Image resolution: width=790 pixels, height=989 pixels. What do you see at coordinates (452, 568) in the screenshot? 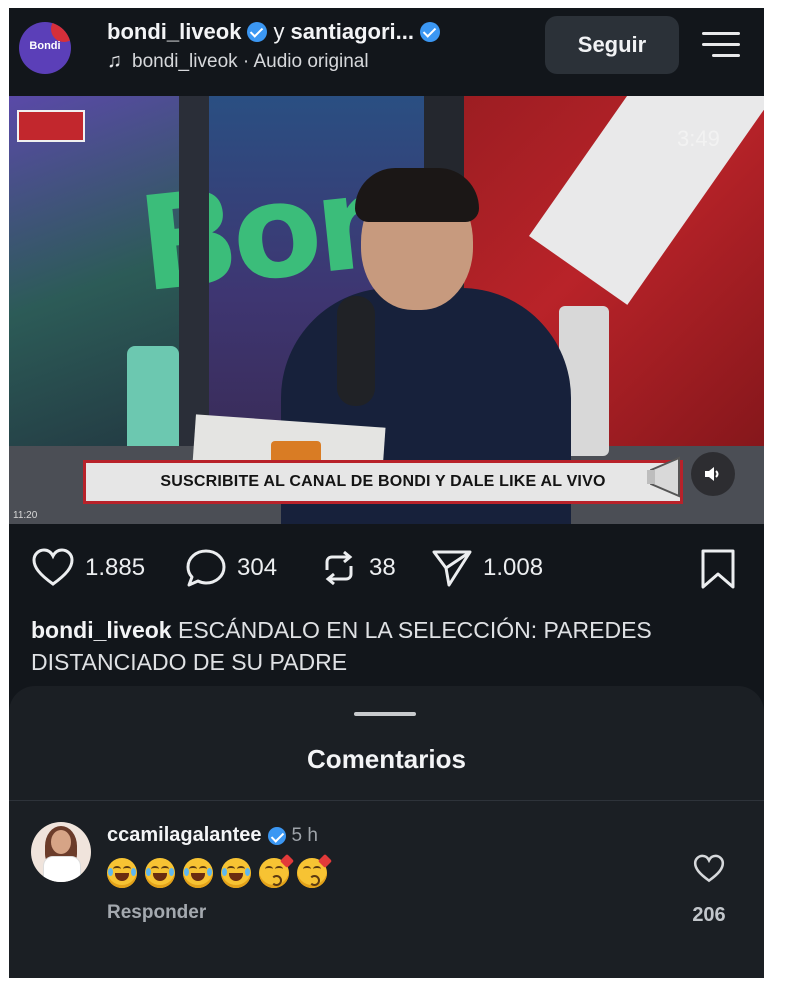
I see `send-icon` at bounding box center [452, 568].